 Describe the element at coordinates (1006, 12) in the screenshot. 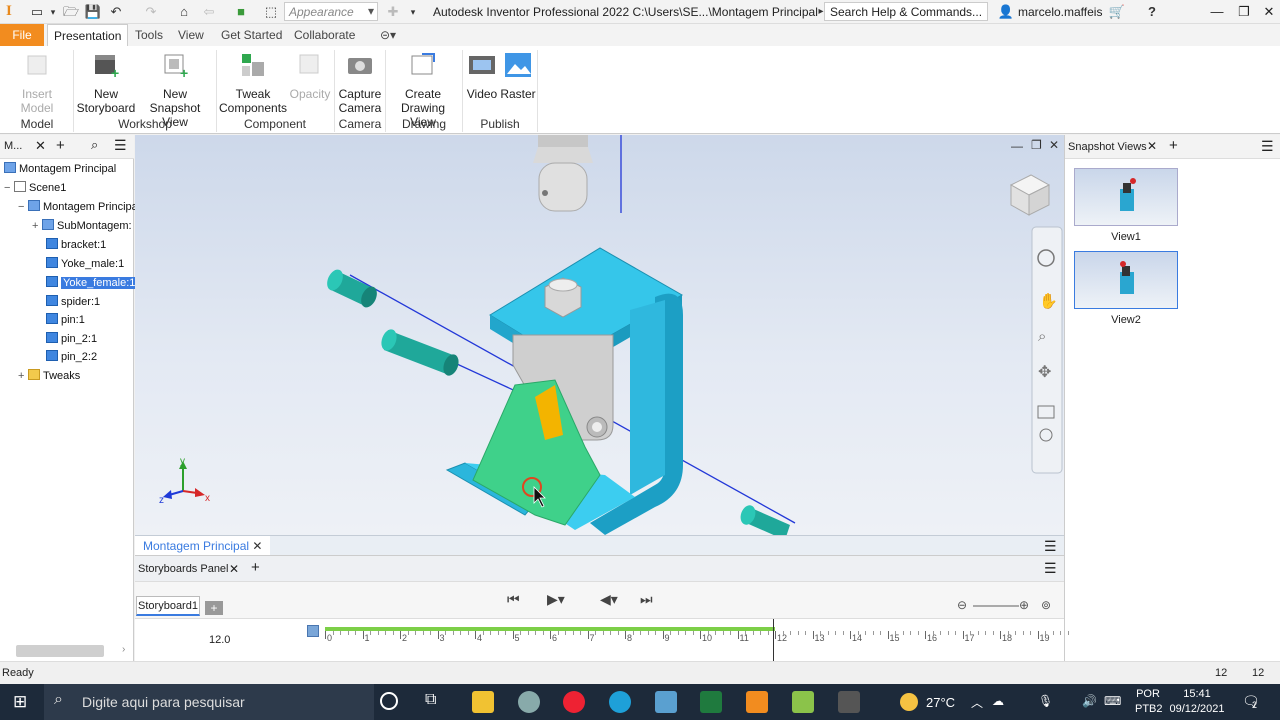

I see `user-icon: 👤` at that location.